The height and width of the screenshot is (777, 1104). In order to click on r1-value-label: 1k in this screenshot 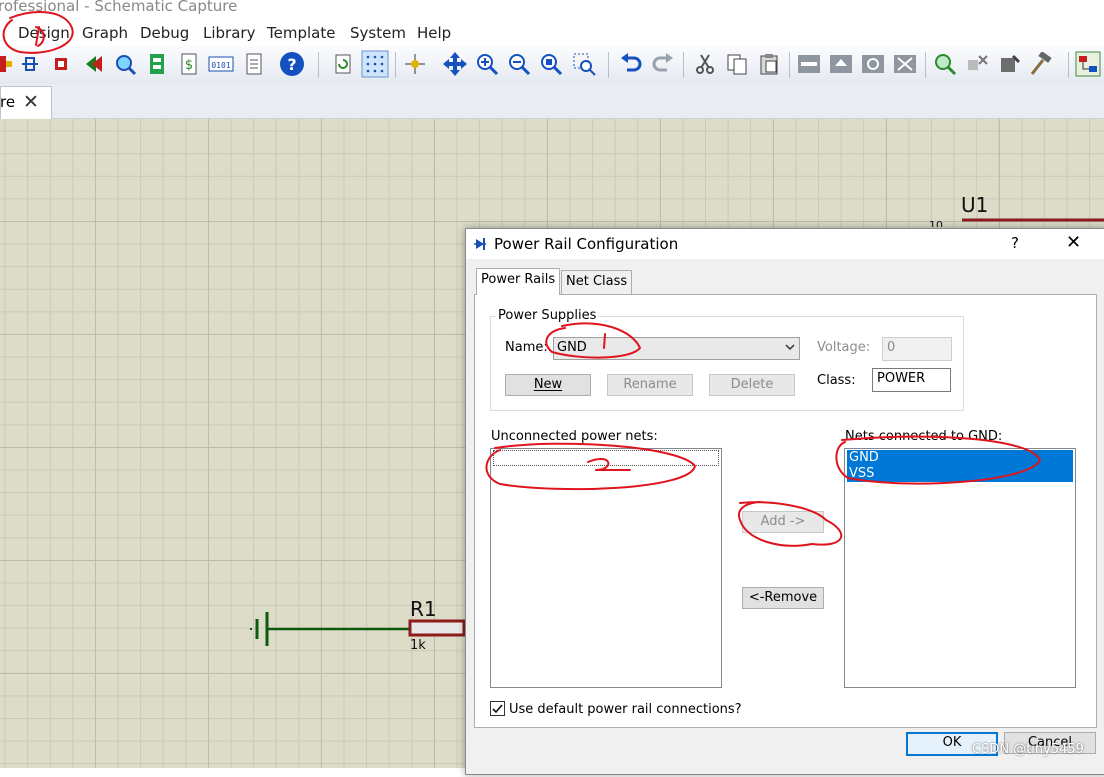, I will do `click(418, 645)`.